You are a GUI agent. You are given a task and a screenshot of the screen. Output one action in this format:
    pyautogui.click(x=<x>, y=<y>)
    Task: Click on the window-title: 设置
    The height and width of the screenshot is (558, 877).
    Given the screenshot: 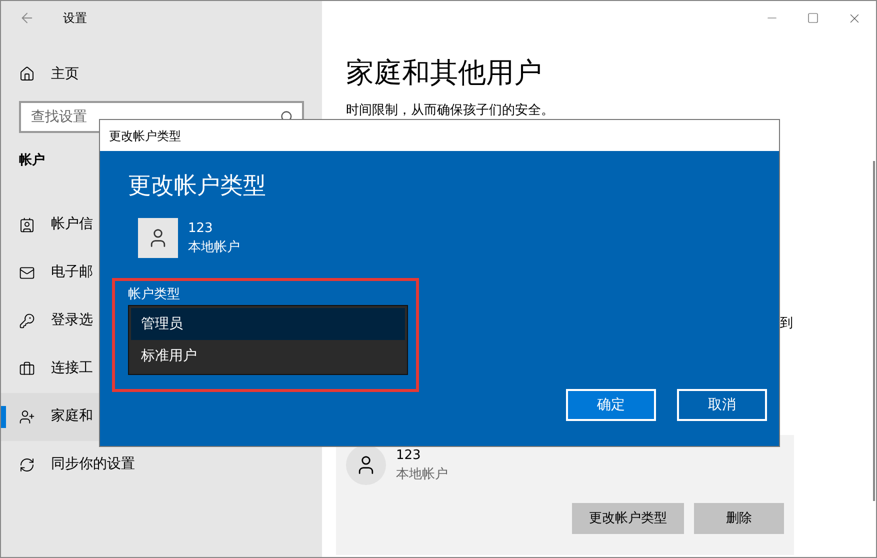 What is the action you would take?
    pyautogui.click(x=75, y=18)
    